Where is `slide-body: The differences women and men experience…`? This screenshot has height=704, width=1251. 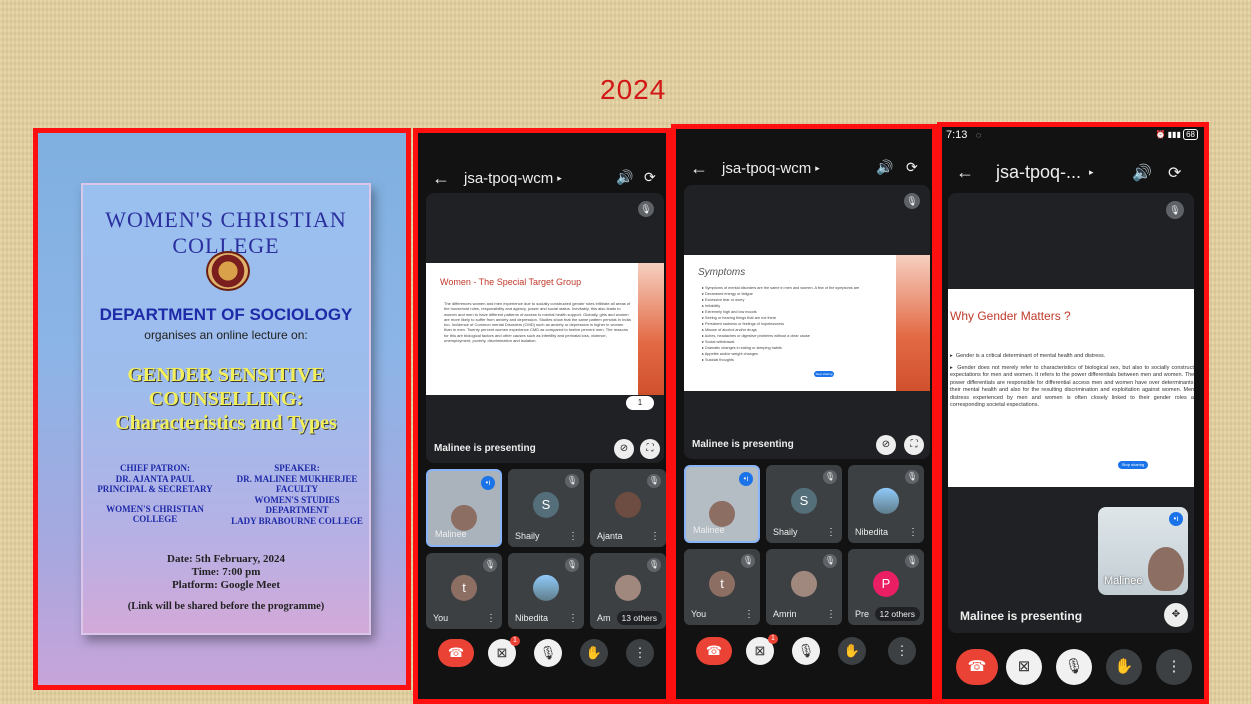 slide-body: The differences women and men experience… is located at coordinates (537, 322).